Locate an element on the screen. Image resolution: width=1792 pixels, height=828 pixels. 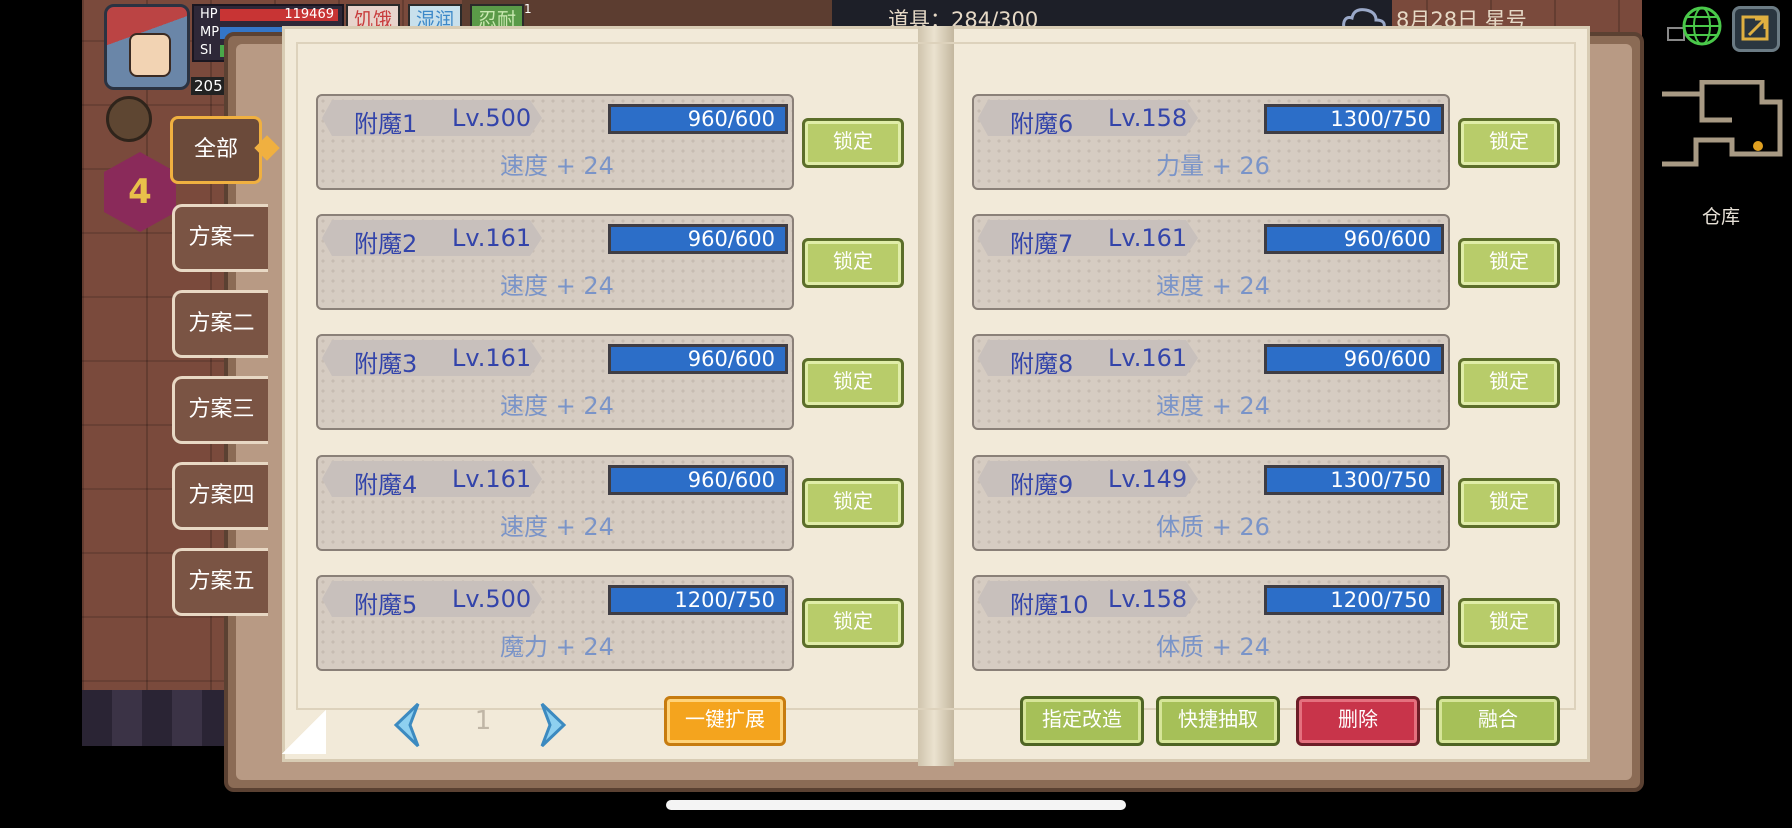
slot-name: 附魔1 is located at coordinates (386, 124).